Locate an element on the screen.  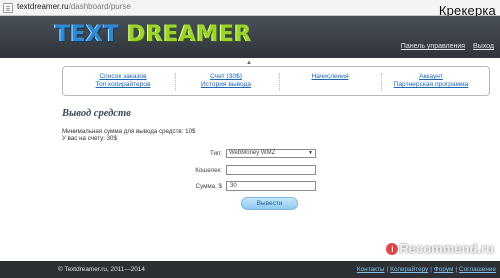
nav-col-orders: Список заказов Топ копирайтеров is located at coordinates (123, 81).